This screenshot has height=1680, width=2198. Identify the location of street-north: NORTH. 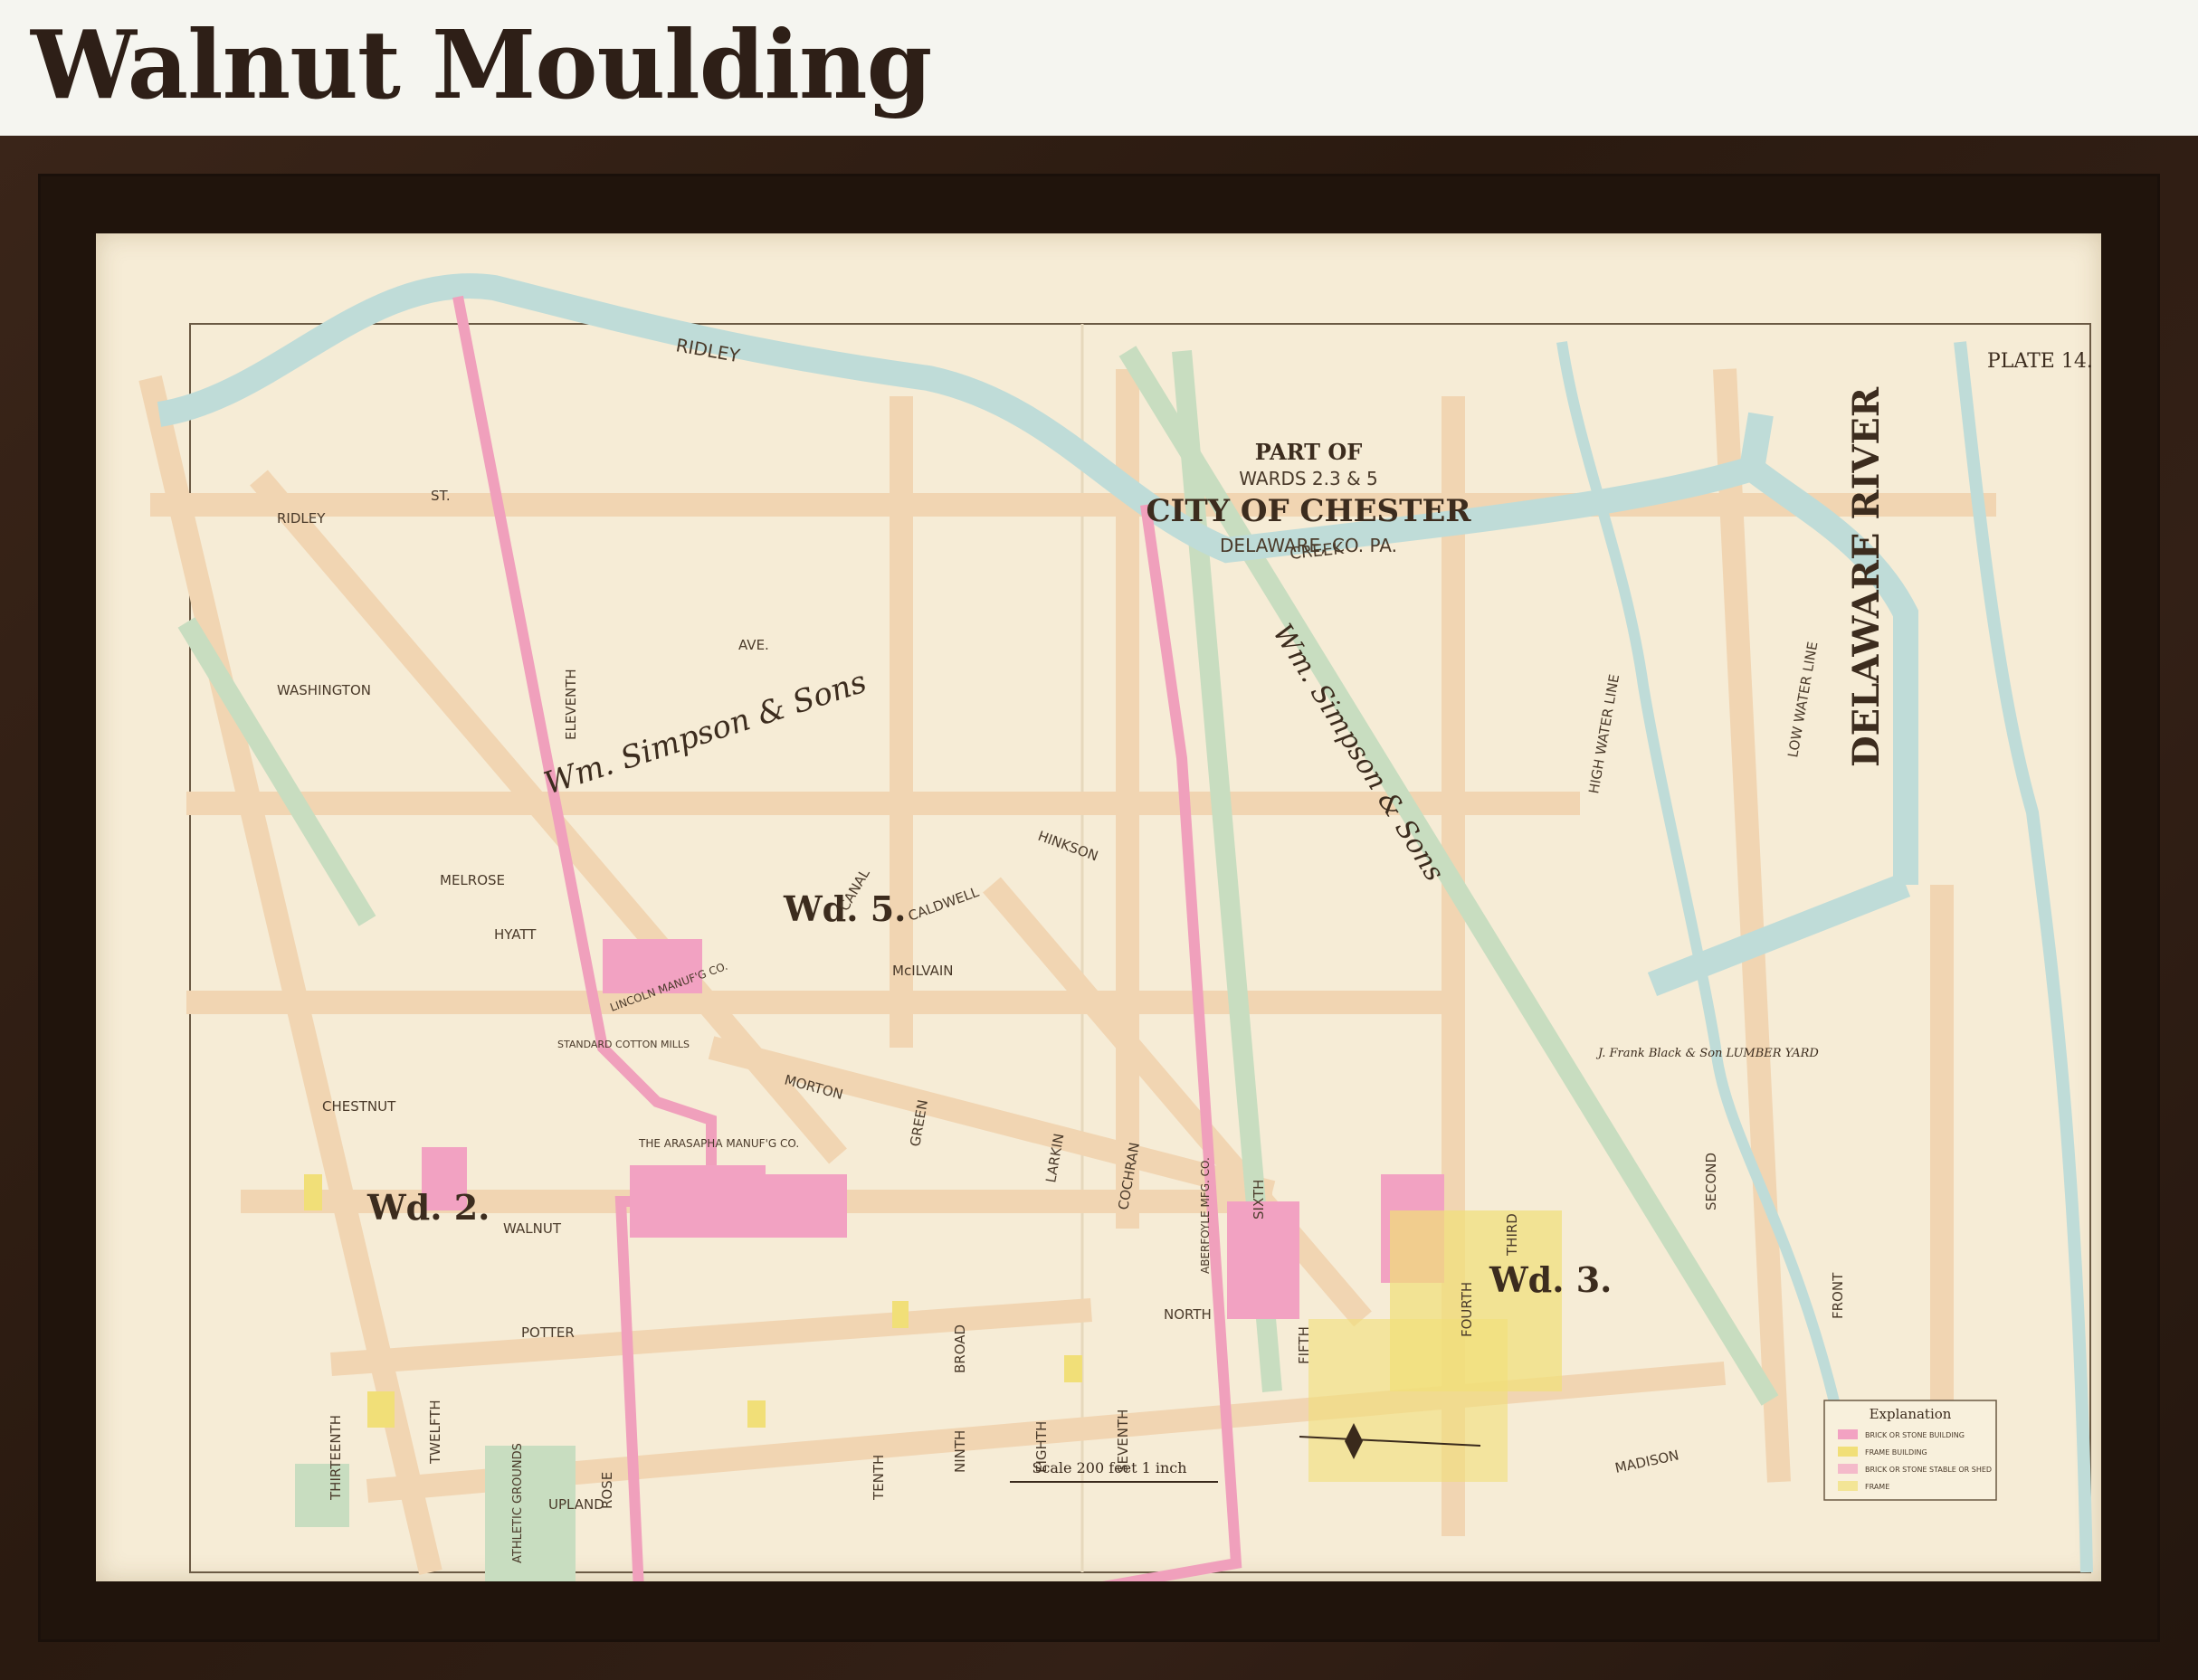
(1188, 1315).